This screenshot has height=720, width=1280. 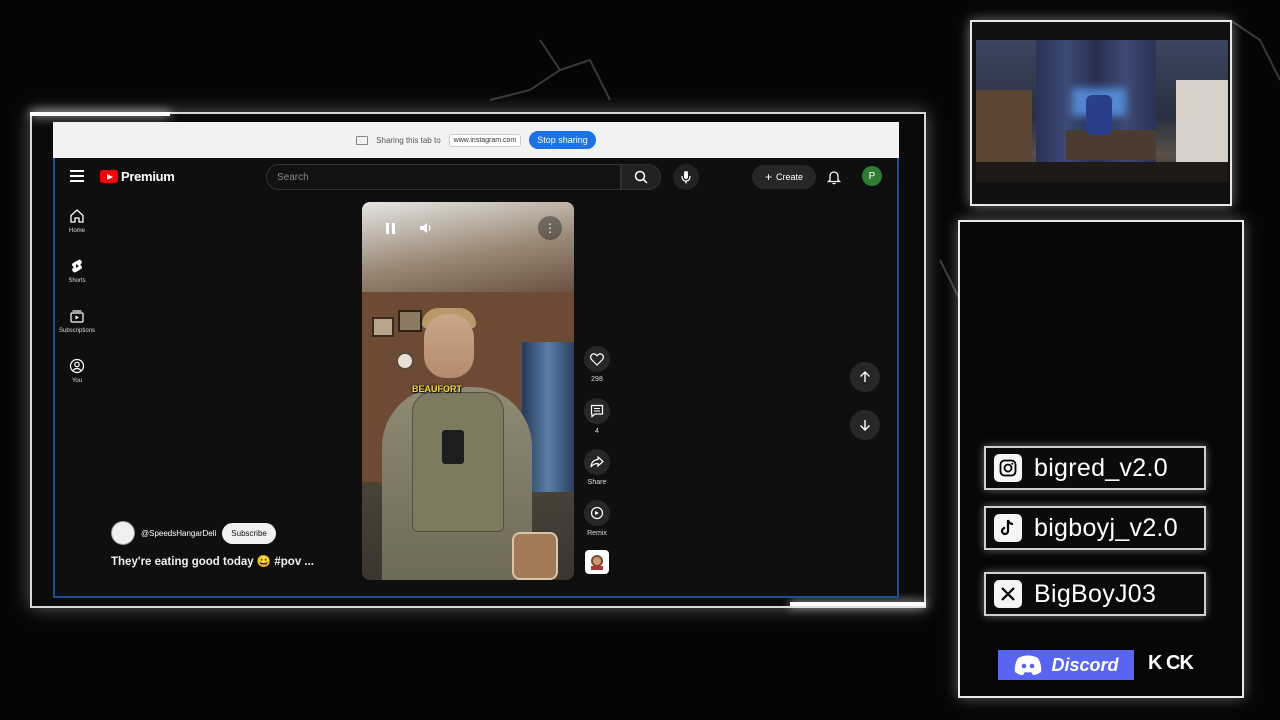 I want to click on like-button: 298, so click(x=597, y=364).